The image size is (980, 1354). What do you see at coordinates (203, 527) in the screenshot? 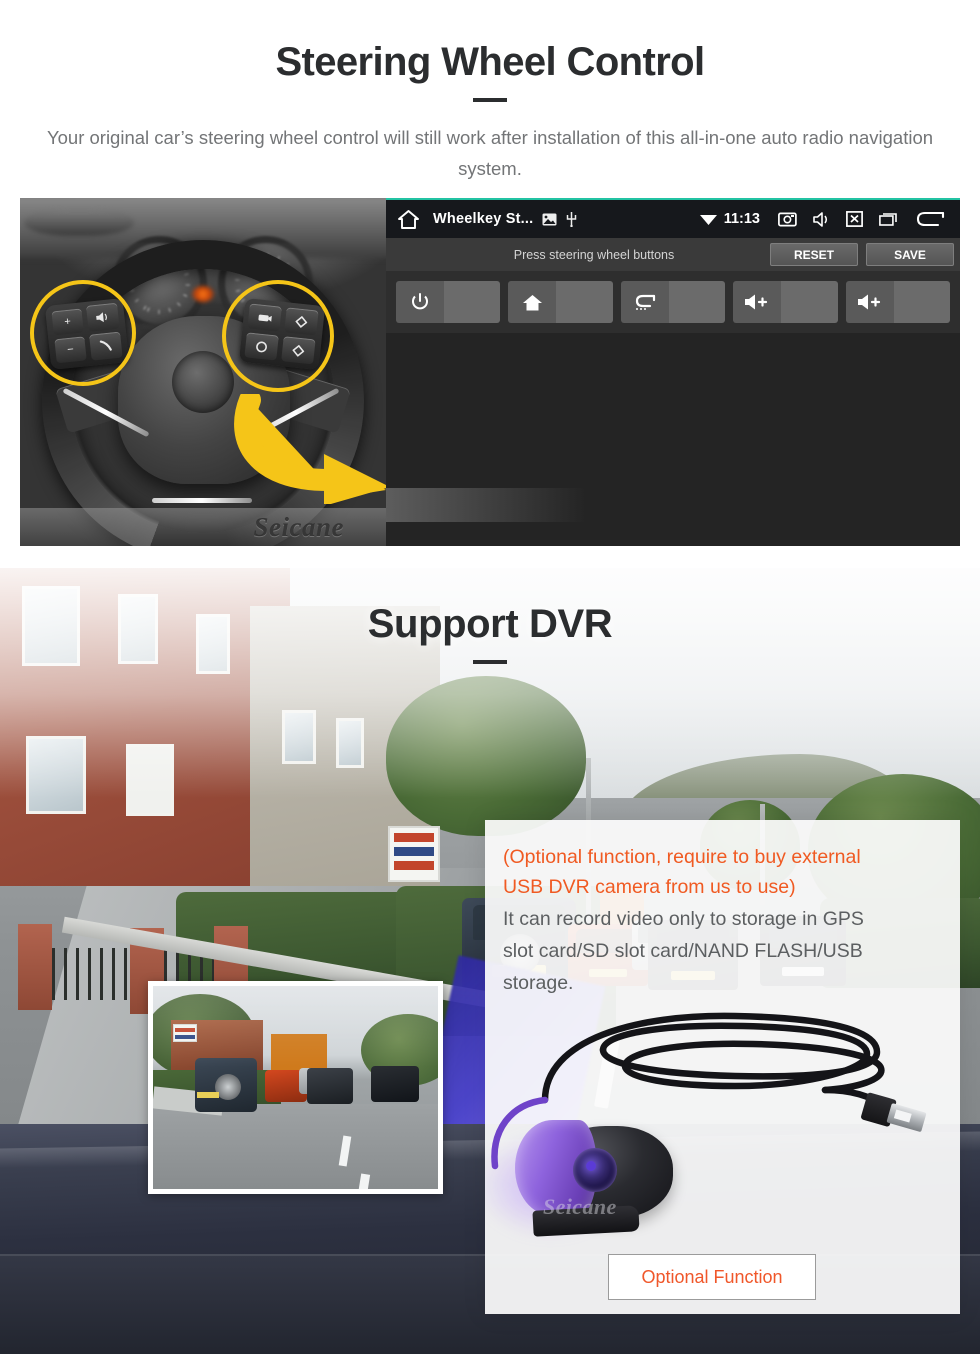
I see `seicane-watermark-bar: Seicane` at bounding box center [203, 527].